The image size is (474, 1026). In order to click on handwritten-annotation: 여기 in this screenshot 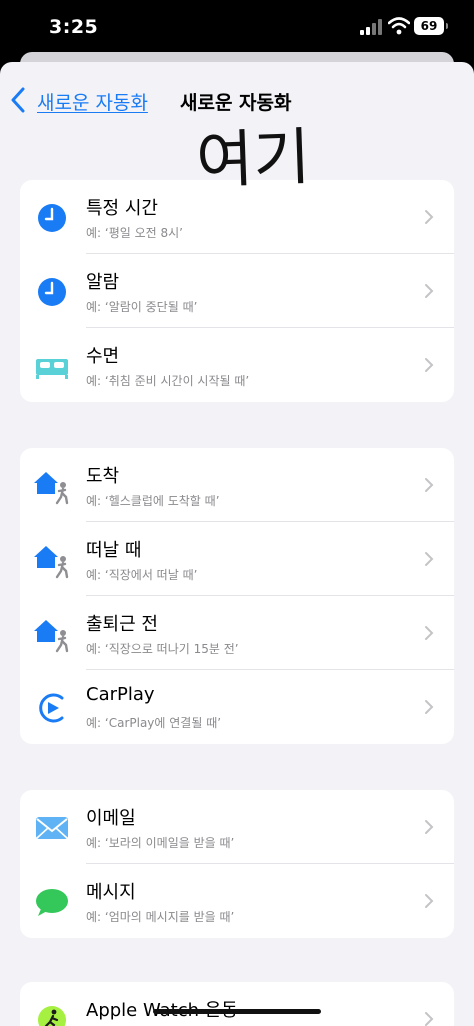, I will do `click(253, 158)`.